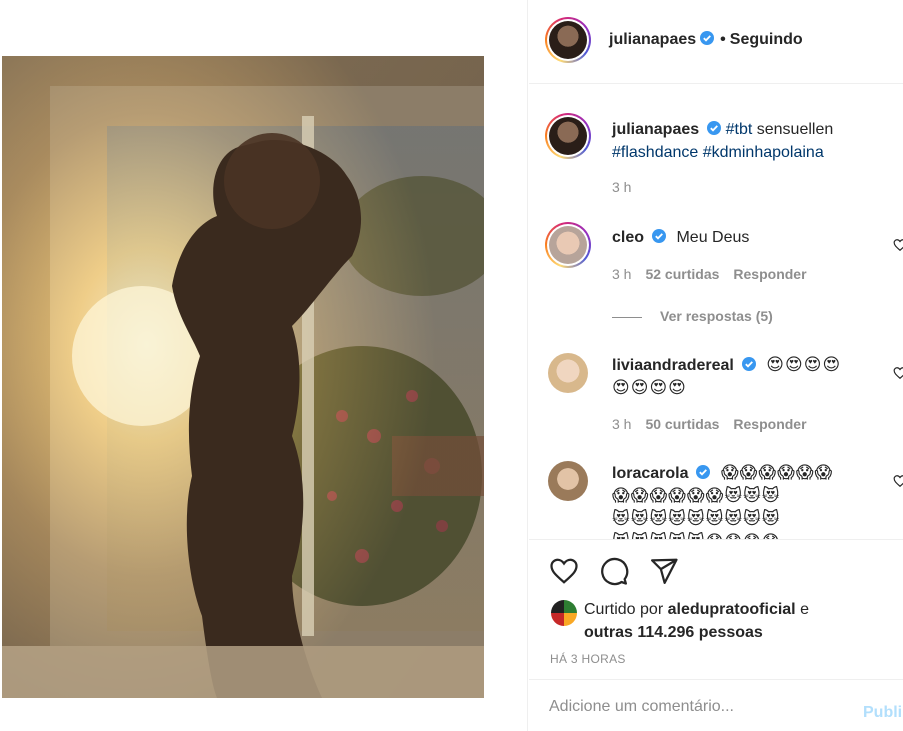 This screenshot has width=903, height=731. I want to click on liked-by-user: aledupratooficial, so click(732, 609).